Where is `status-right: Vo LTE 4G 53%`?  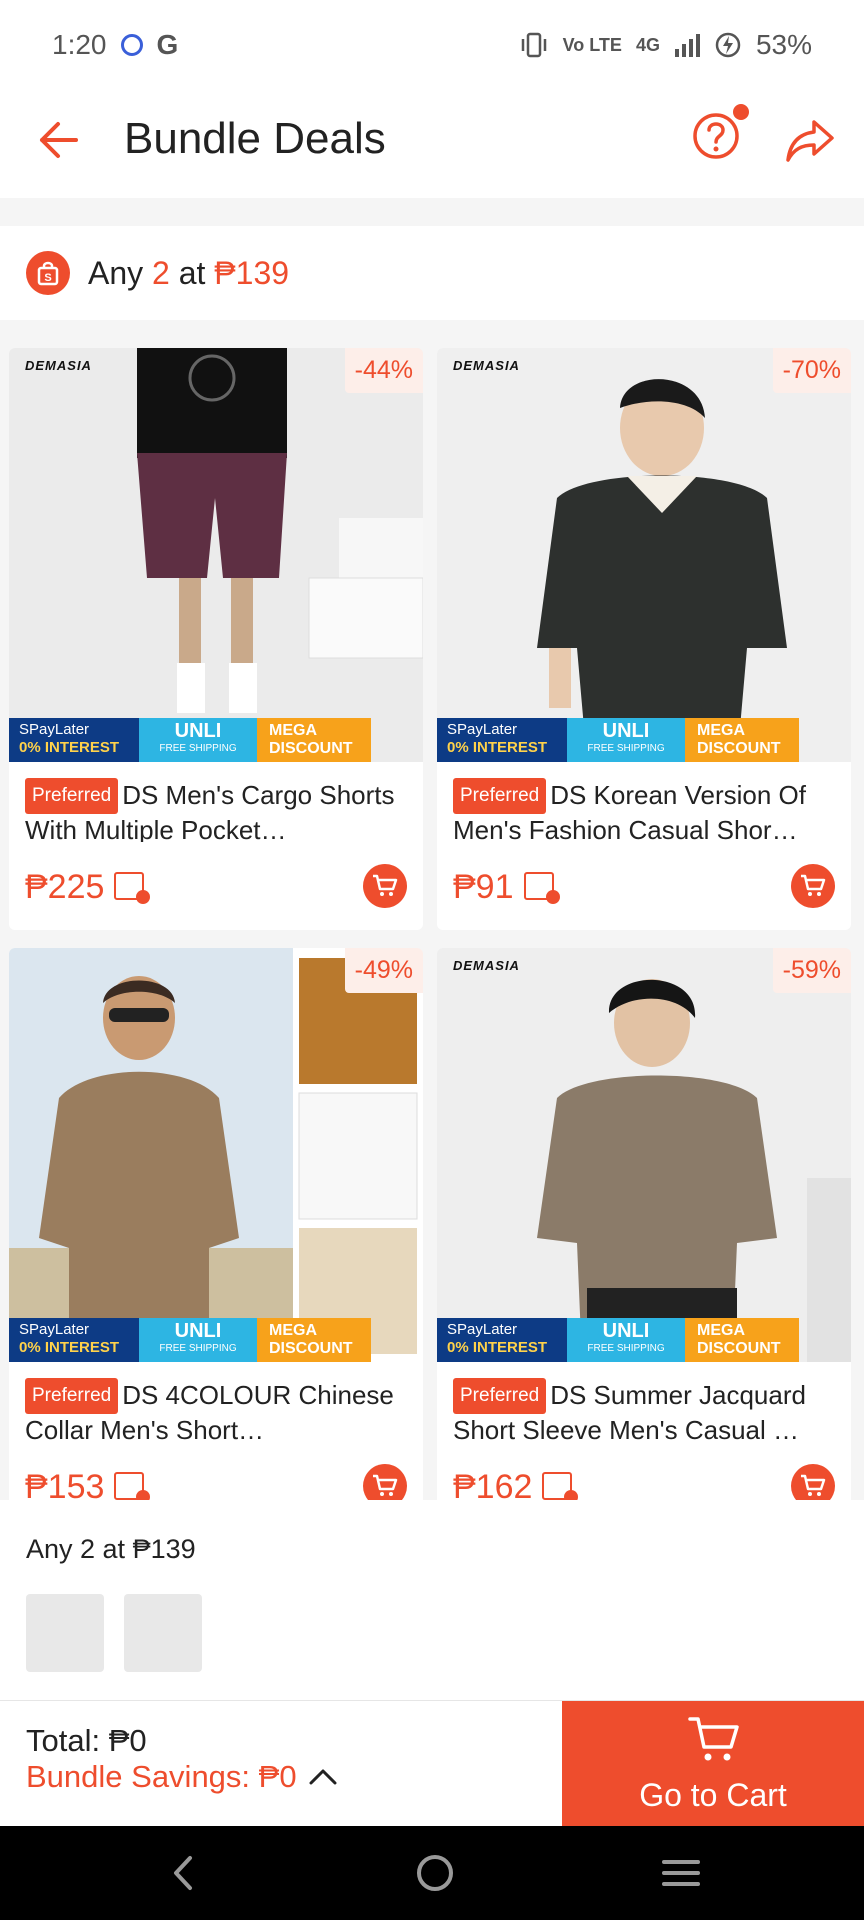
status-right: Vo LTE 4G 53% is located at coordinates (665, 45).